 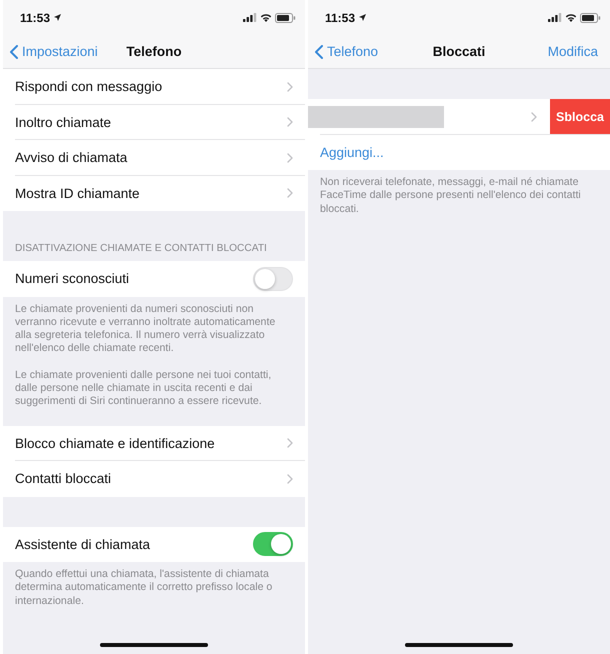 I want to click on setting-label: Assistente di chiamata, so click(x=82, y=544).